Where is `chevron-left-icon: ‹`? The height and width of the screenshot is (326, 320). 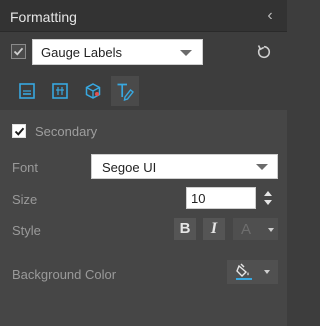
chevron-left-icon: ‹ is located at coordinates (270, 16).